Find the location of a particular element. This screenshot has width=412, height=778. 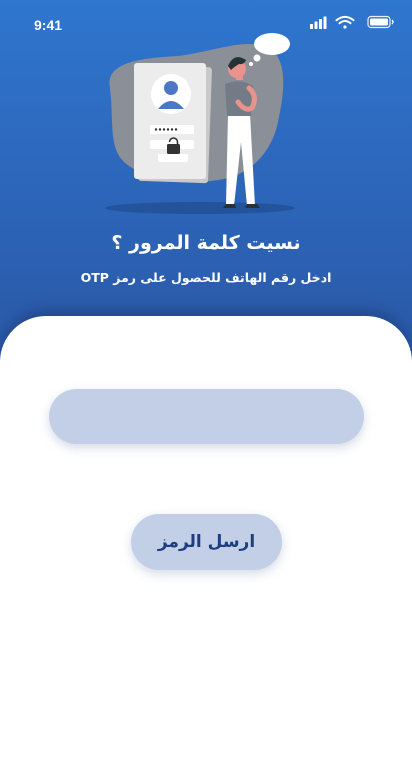

status-time: 9:41 is located at coordinates (48, 25).